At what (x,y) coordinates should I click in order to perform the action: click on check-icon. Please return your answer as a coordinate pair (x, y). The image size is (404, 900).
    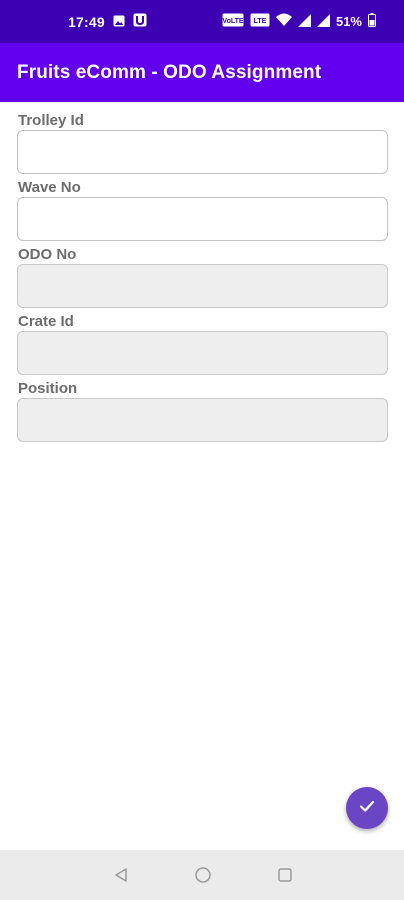
    Looking at the image, I should click on (367, 808).